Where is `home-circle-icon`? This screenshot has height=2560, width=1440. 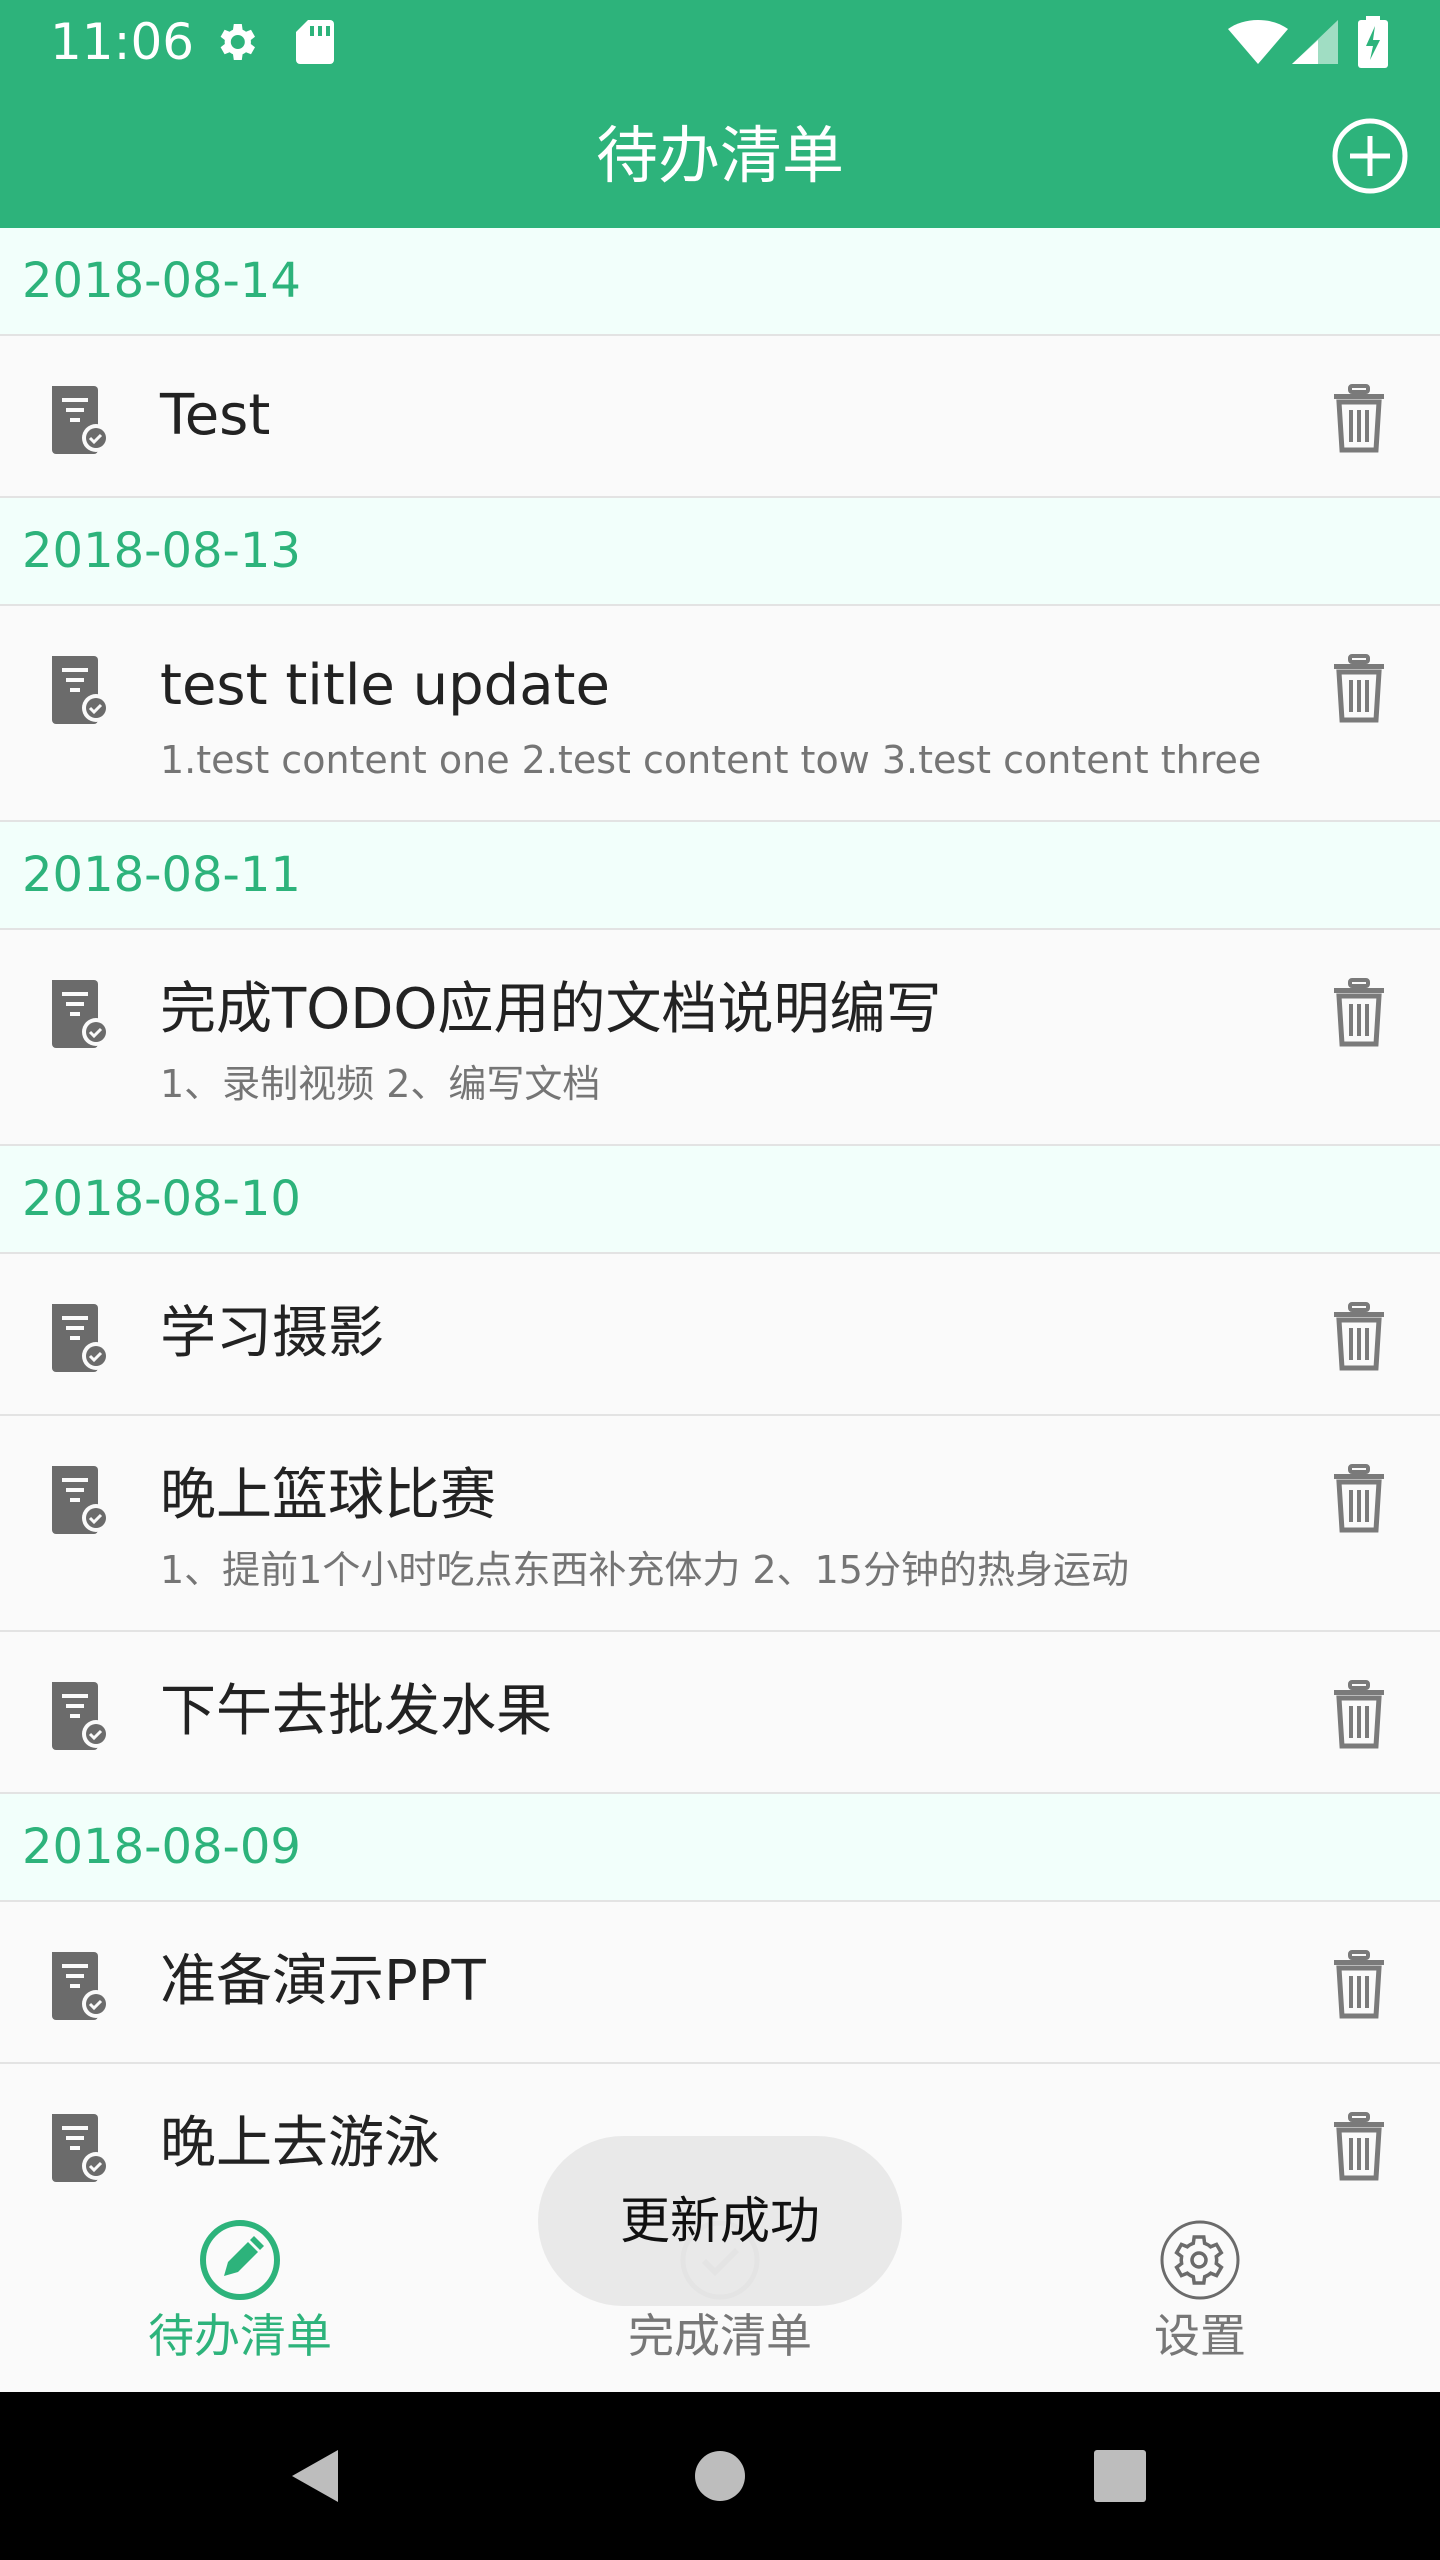
home-circle-icon is located at coordinates (720, 2476).